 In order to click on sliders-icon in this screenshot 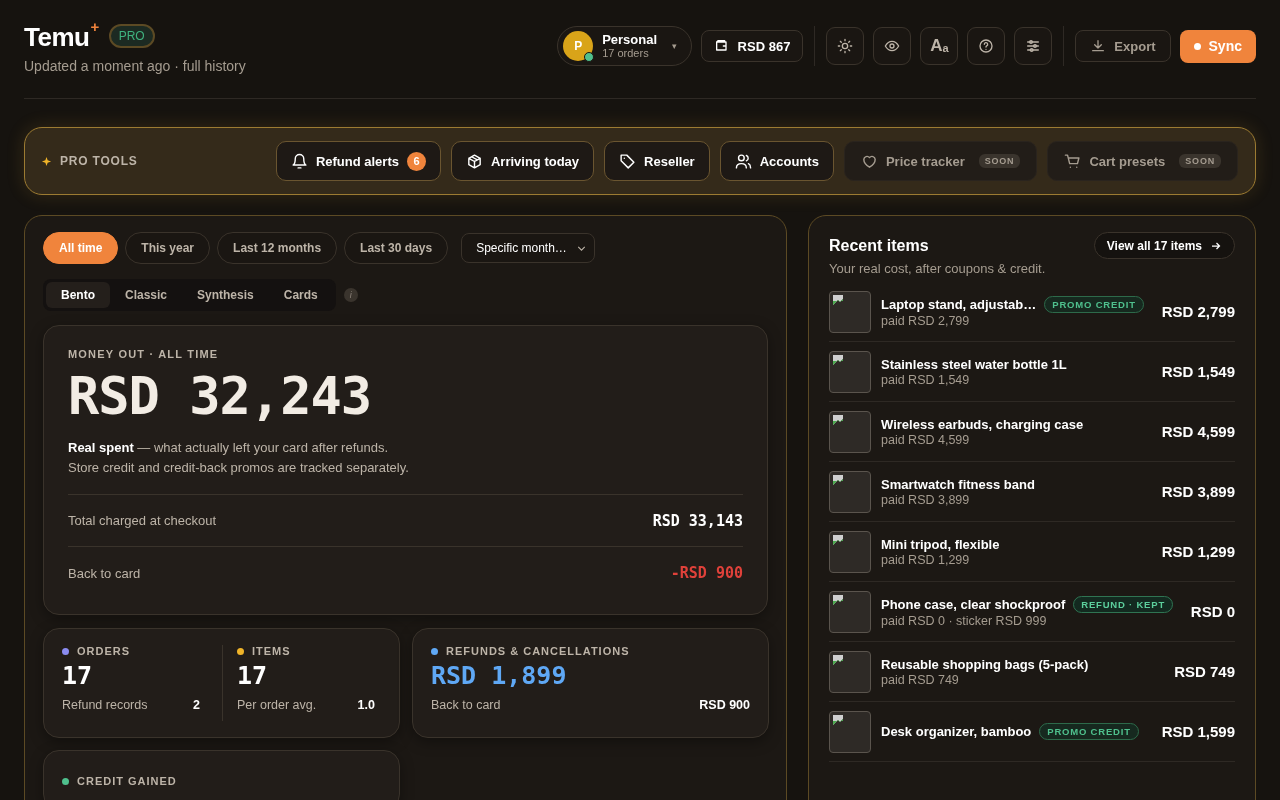, I will do `click(1033, 46)`.